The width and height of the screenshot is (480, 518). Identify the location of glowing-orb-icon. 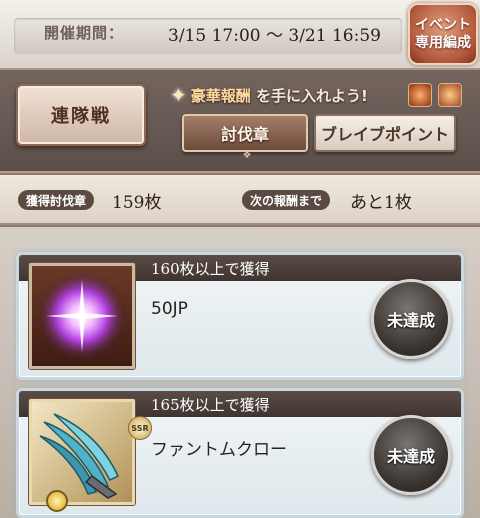
(82, 316).